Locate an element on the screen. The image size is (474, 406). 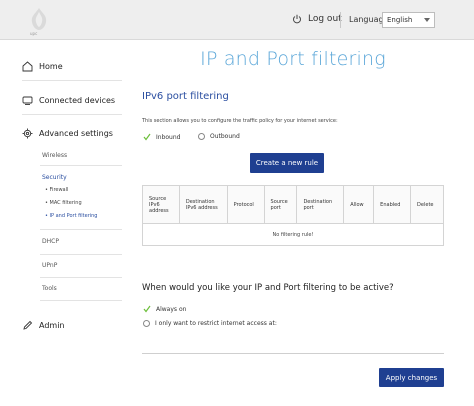
sidebar-item-label: Home is located at coordinates (51, 66).